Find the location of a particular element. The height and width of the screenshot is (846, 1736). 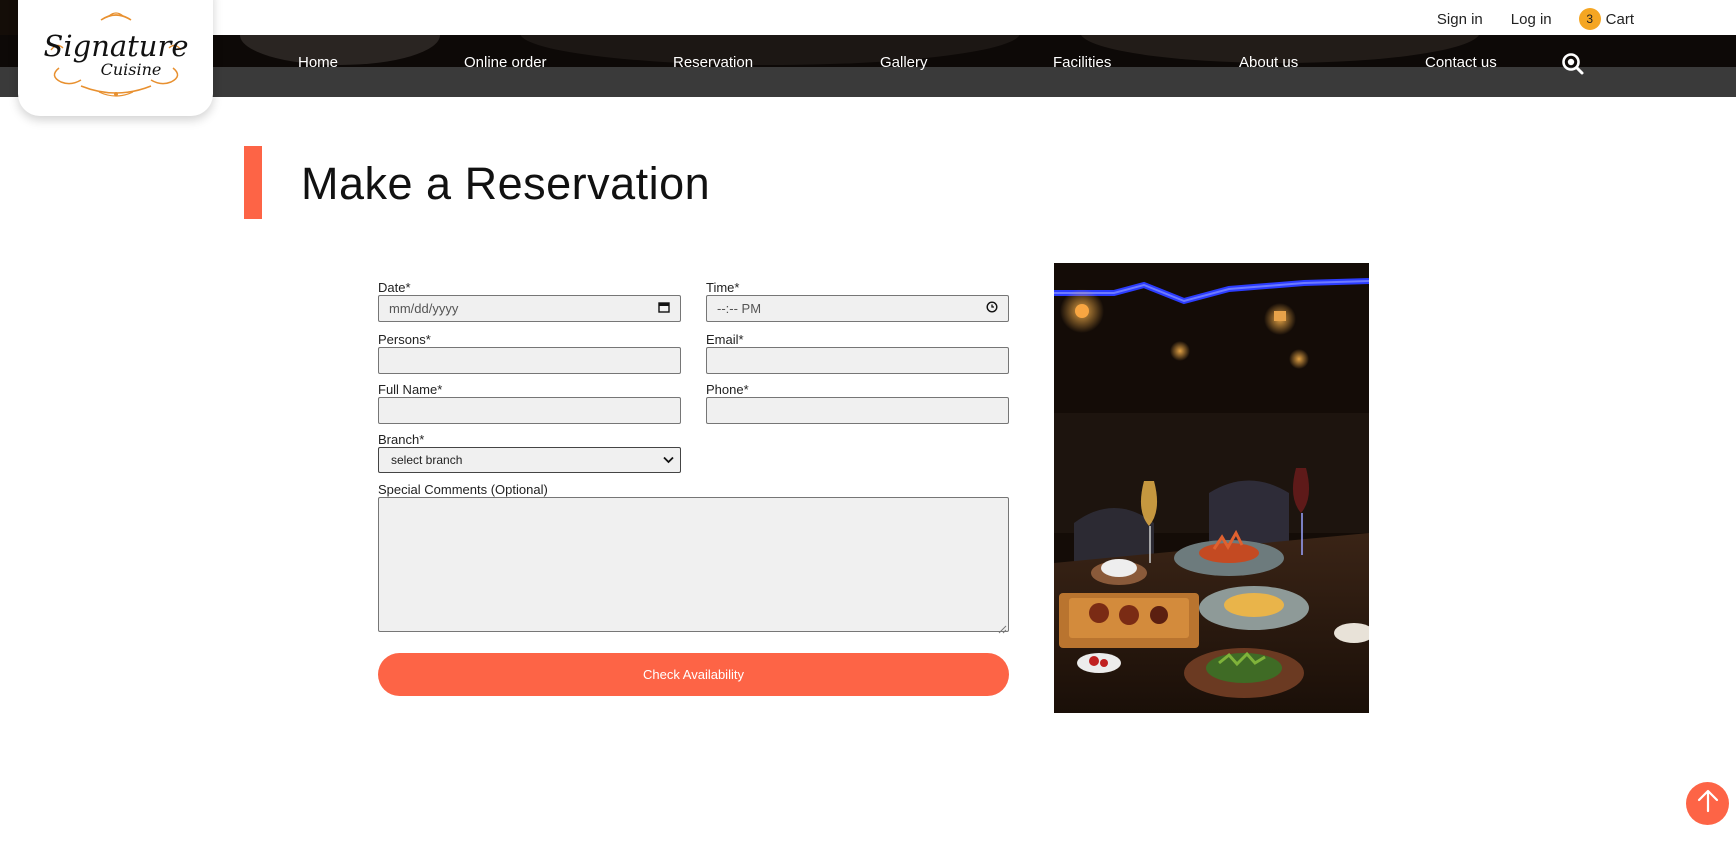

date-field: mm/dd/yyyy is located at coordinates (529, 308).